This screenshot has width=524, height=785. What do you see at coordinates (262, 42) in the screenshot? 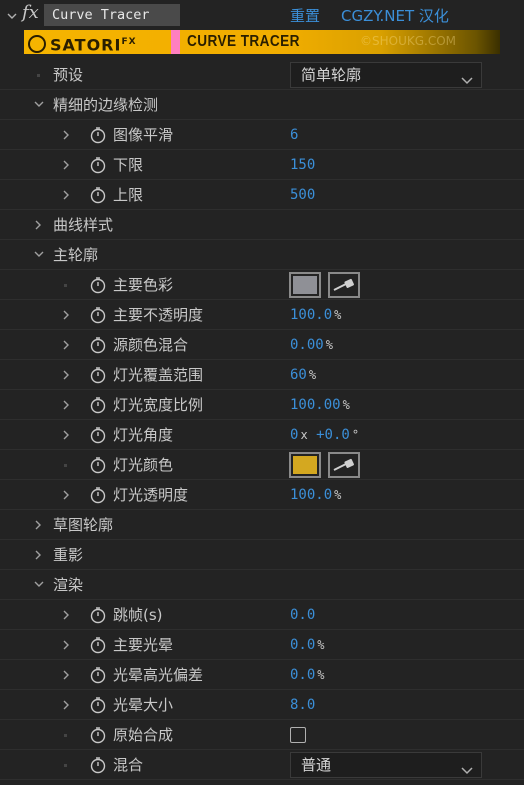
I see `plugin-banner: SATORIFX CURVE TRACER ©SHOUKG.COM` at bounding box center [262, 42].